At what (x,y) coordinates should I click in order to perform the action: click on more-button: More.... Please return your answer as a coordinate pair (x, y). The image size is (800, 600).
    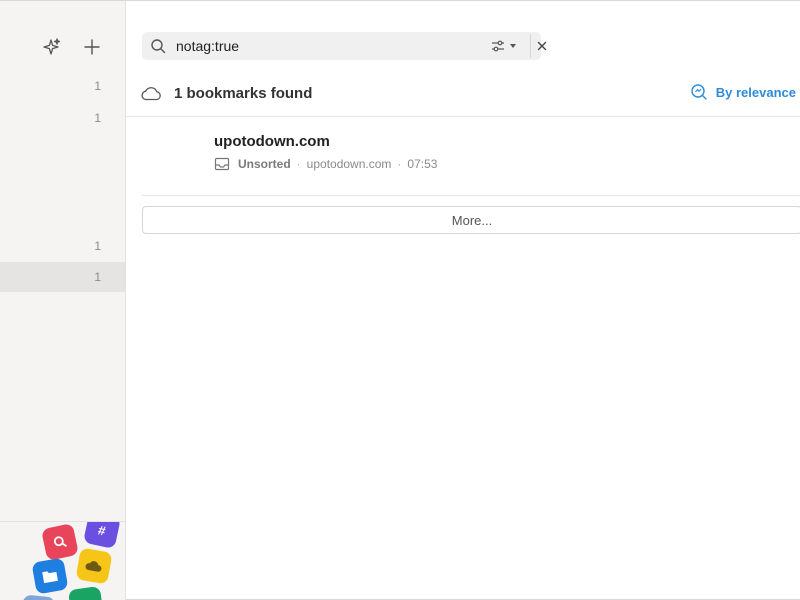
    Looking at the image, I should click on (471, 220).